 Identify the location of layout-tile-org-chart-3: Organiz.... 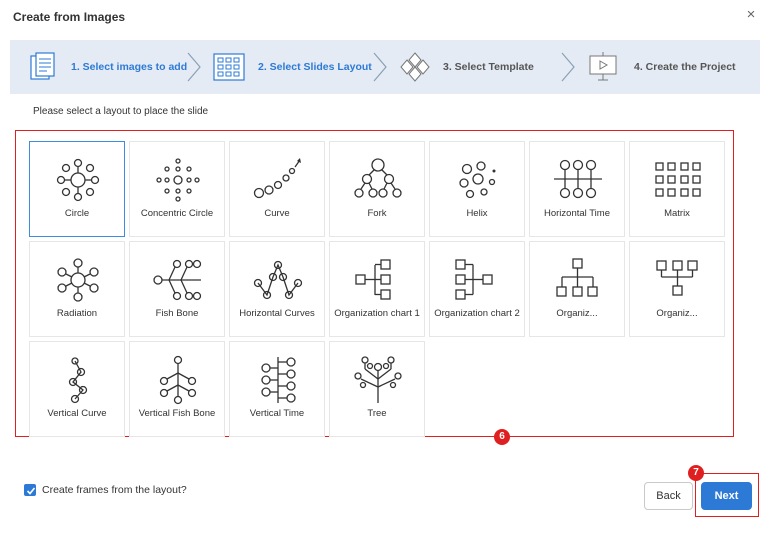
(577, 289).